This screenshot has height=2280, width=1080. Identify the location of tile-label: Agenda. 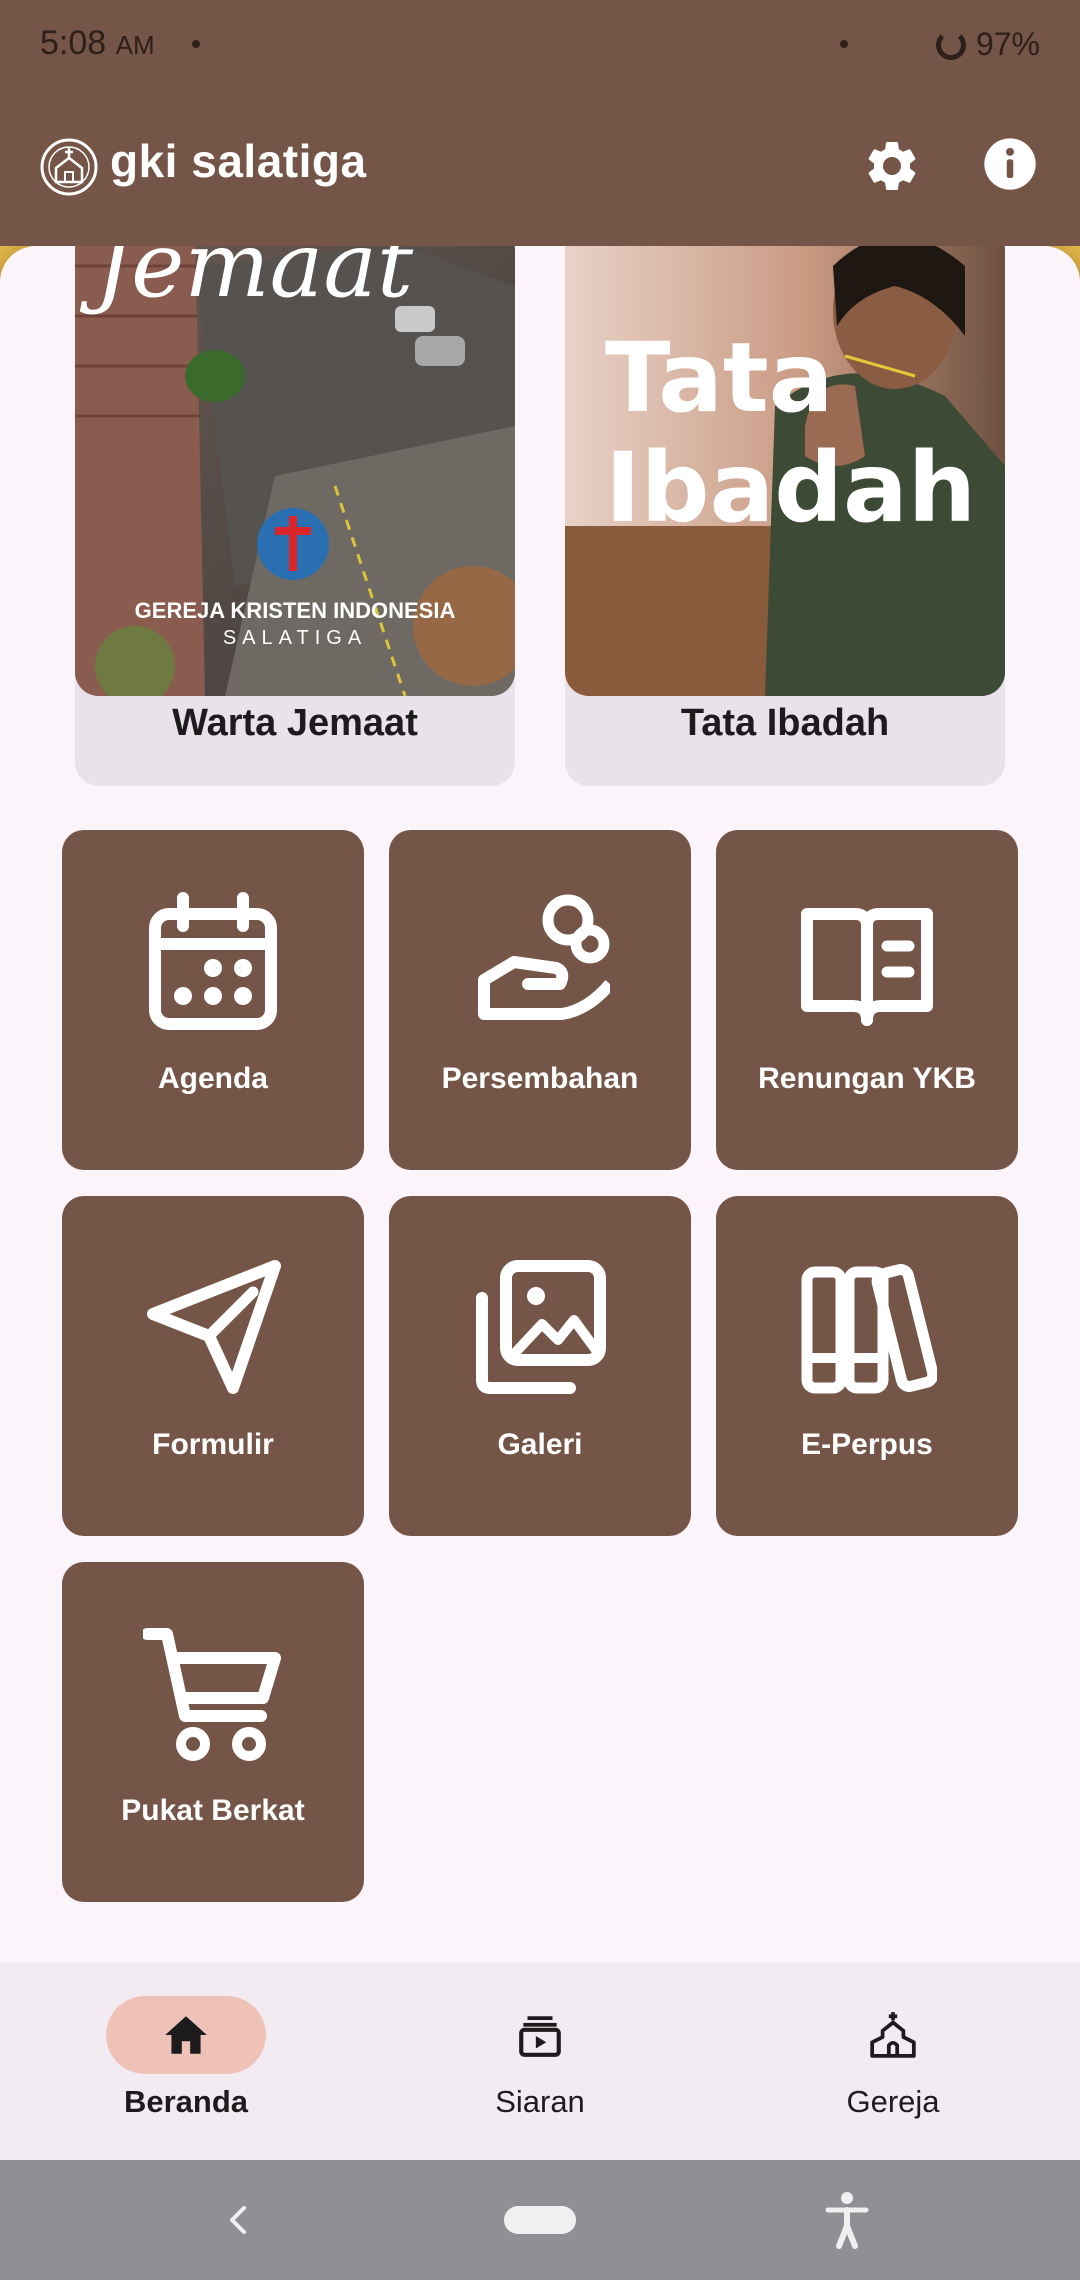
(212, 1078).